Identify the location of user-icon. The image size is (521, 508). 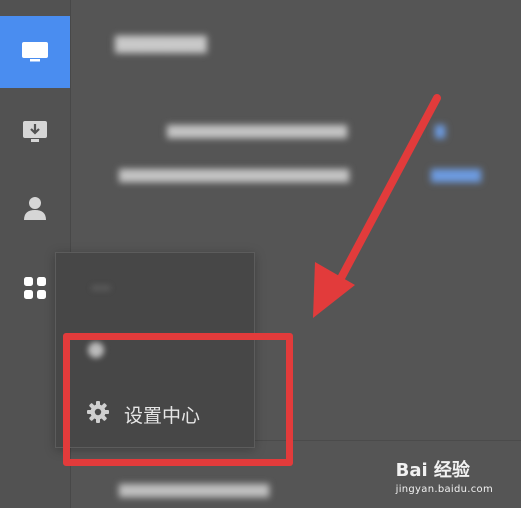
(35, 208).